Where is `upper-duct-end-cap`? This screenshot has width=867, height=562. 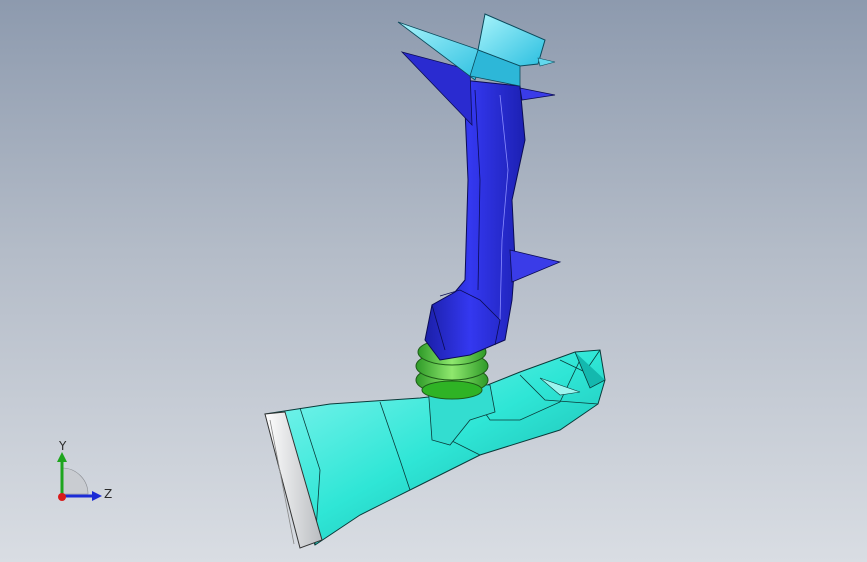 upper-duct-end-cap is located at coordinates (476, 50).